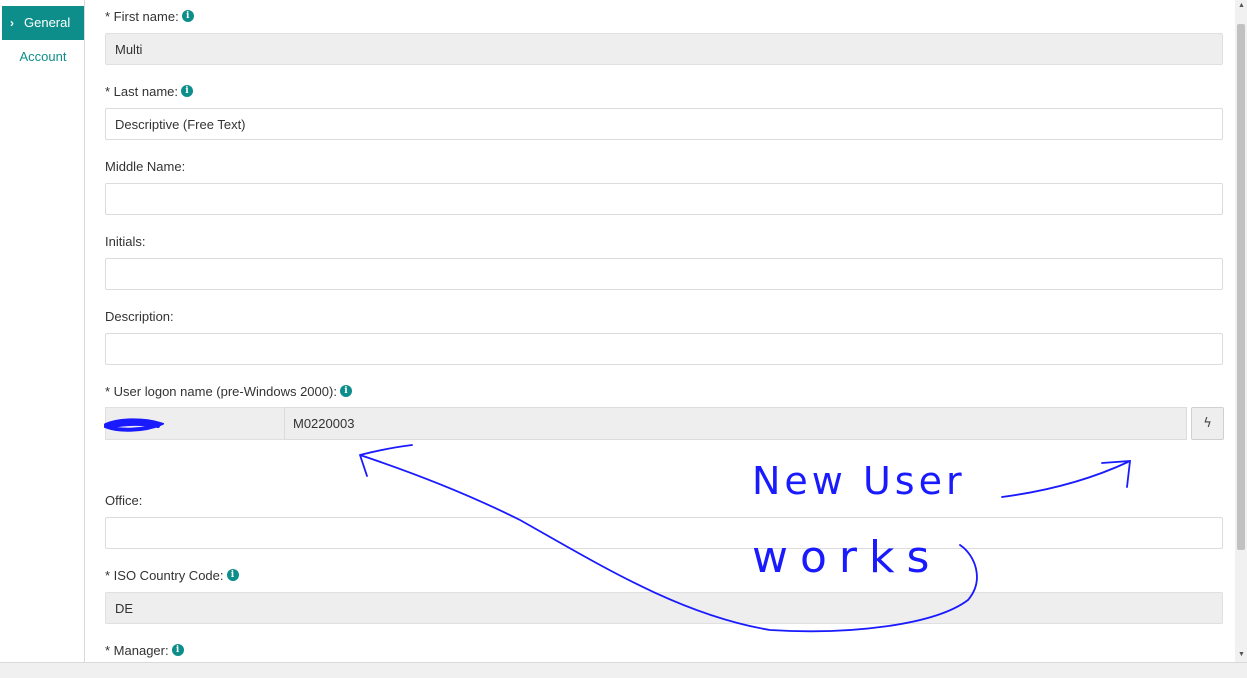 Image resolution: width=1247 pixels, height=678 pixels. I want to click on description-label: Description:, so click(139, 316).